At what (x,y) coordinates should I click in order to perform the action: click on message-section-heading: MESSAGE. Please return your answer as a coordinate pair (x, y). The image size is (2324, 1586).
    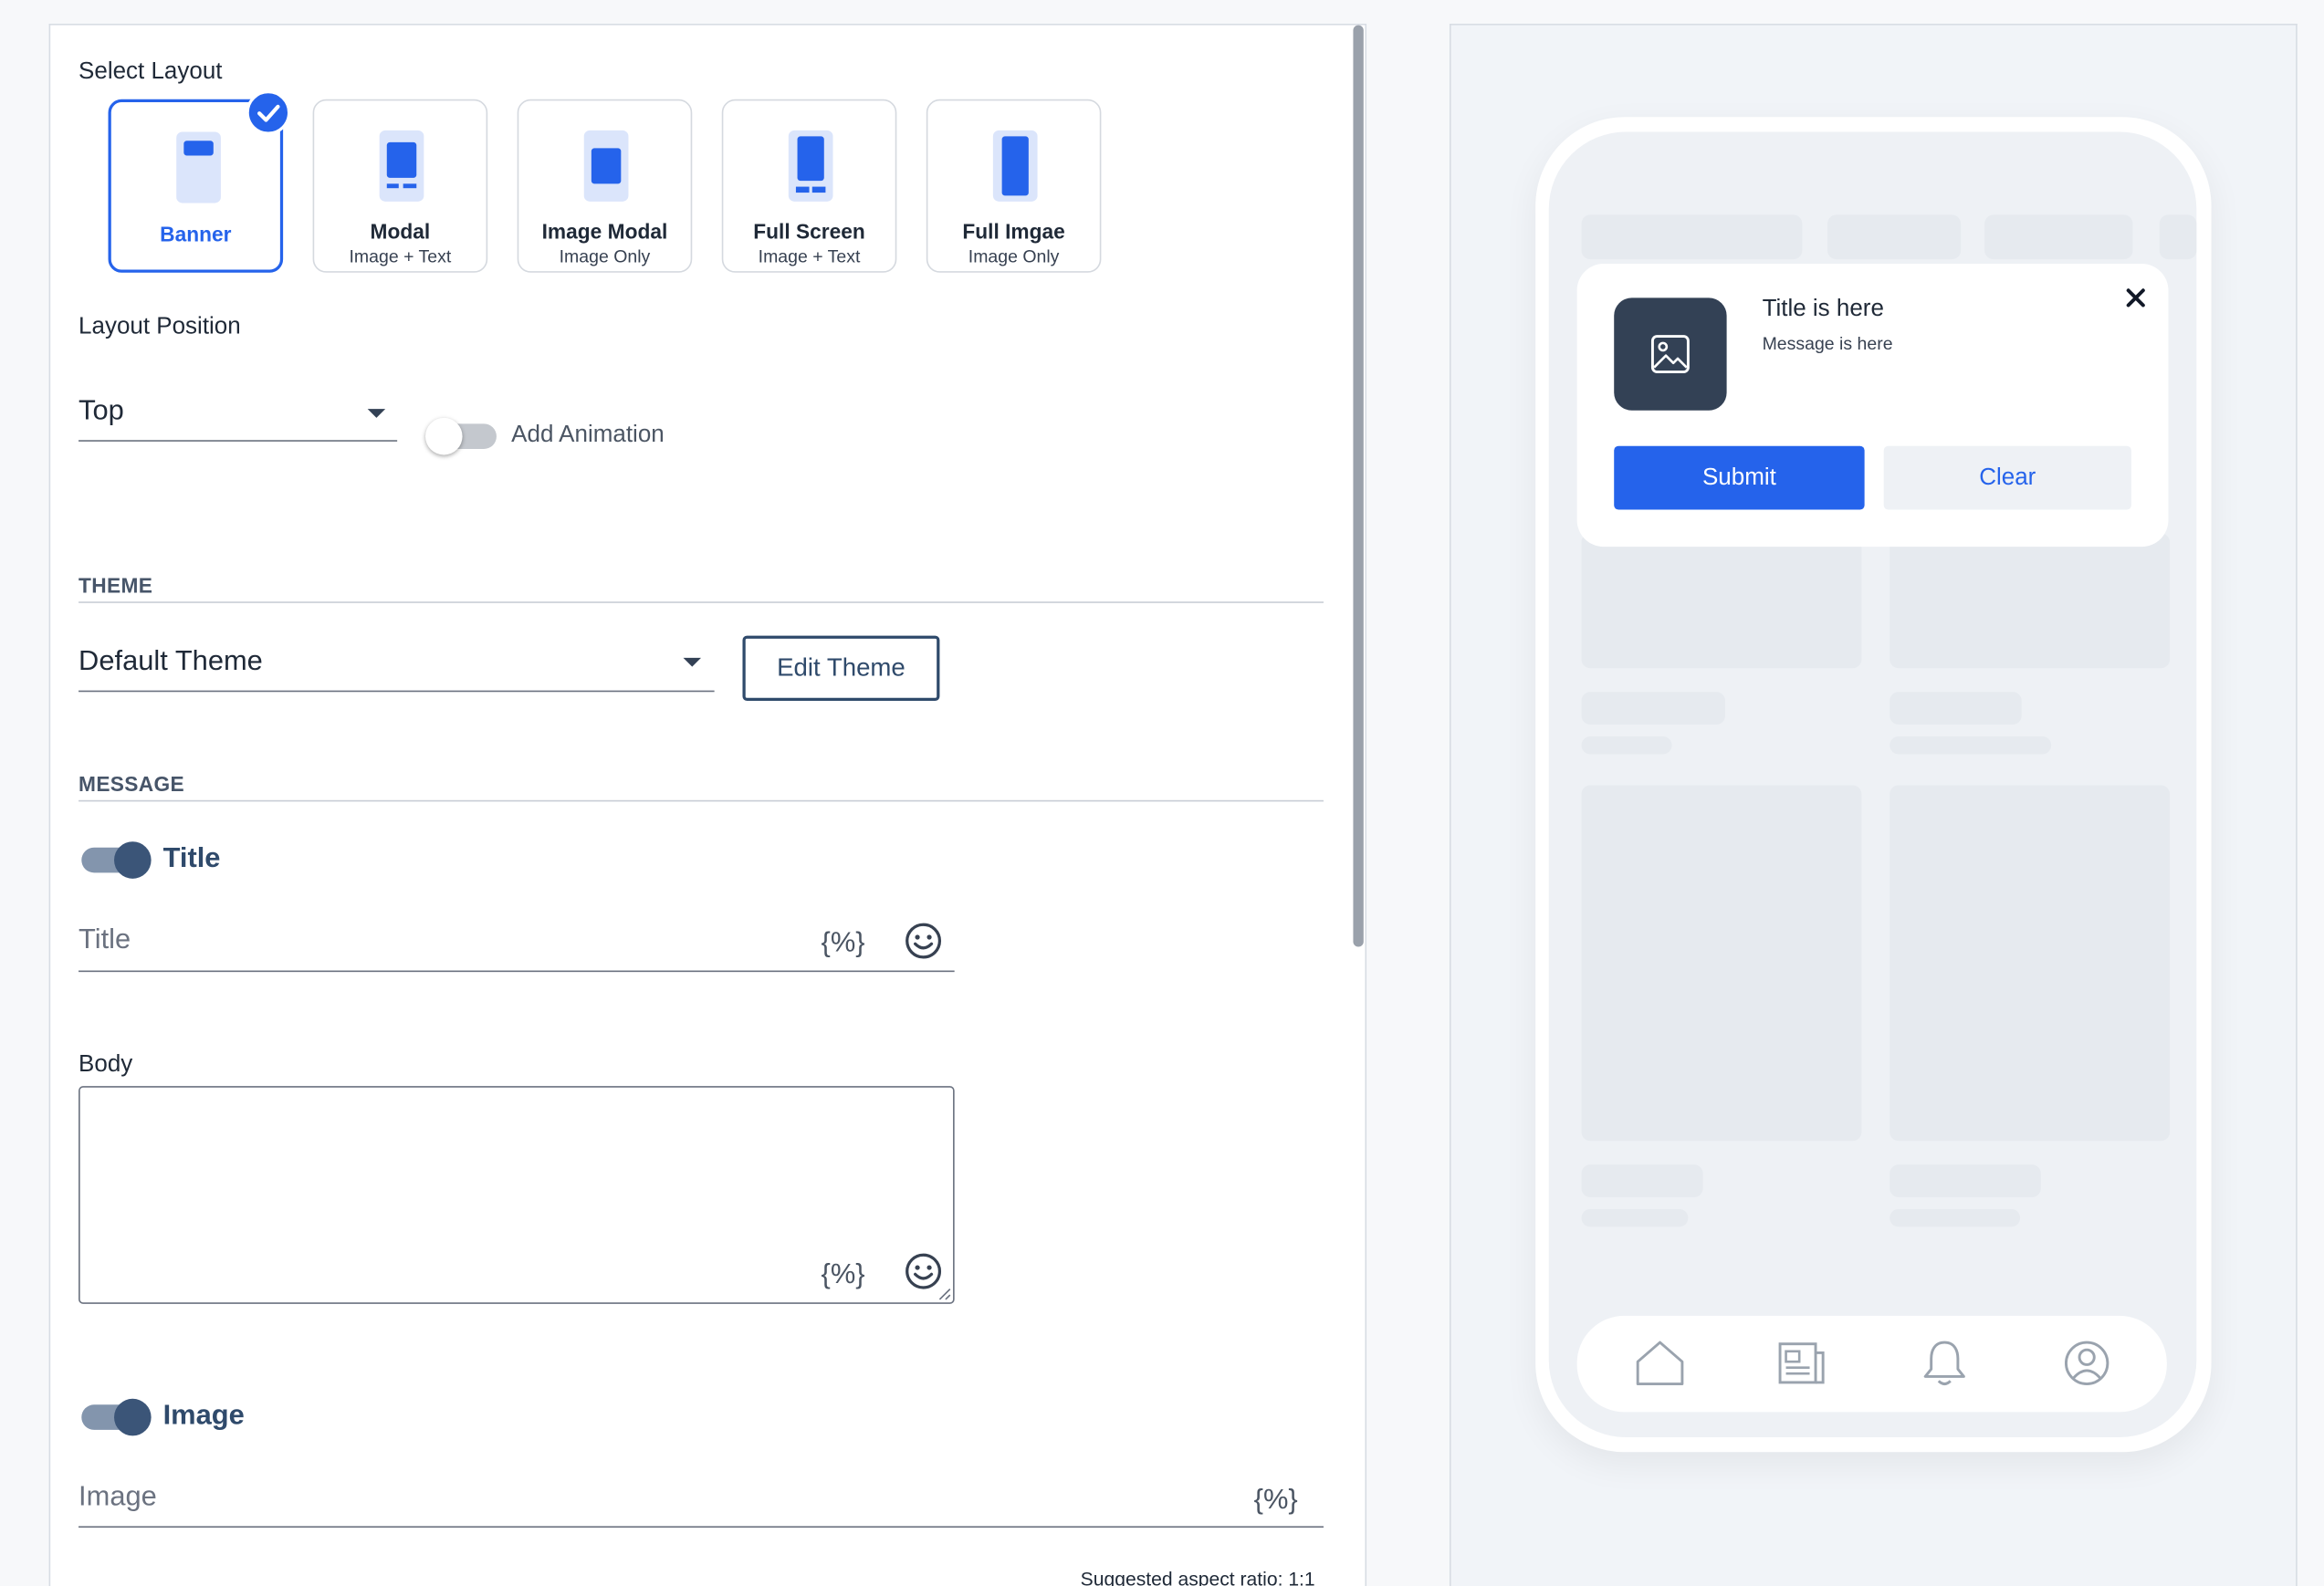
    Looking at the image, I should click on (132, 784).